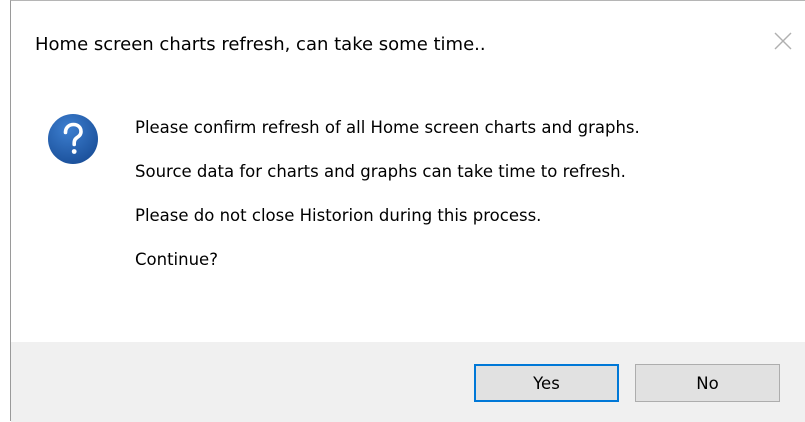 This screenshot has height=422, width=805. Describe the element at coordinates (176, 259) in the screenshot. I see `message-line: Continue?` at that location.